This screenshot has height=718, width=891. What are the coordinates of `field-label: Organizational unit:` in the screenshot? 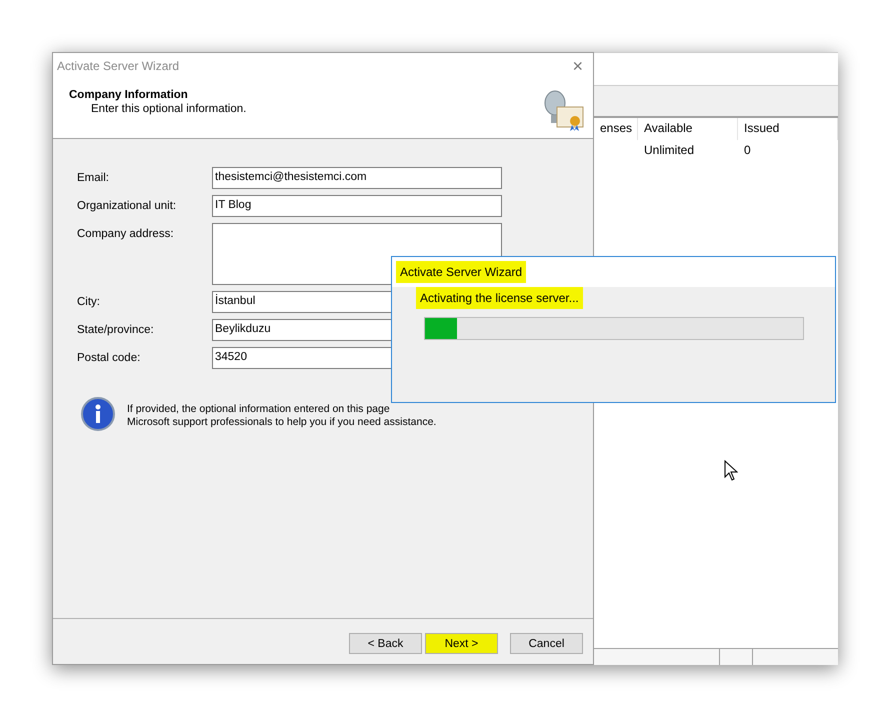 It's located at (127, 205).